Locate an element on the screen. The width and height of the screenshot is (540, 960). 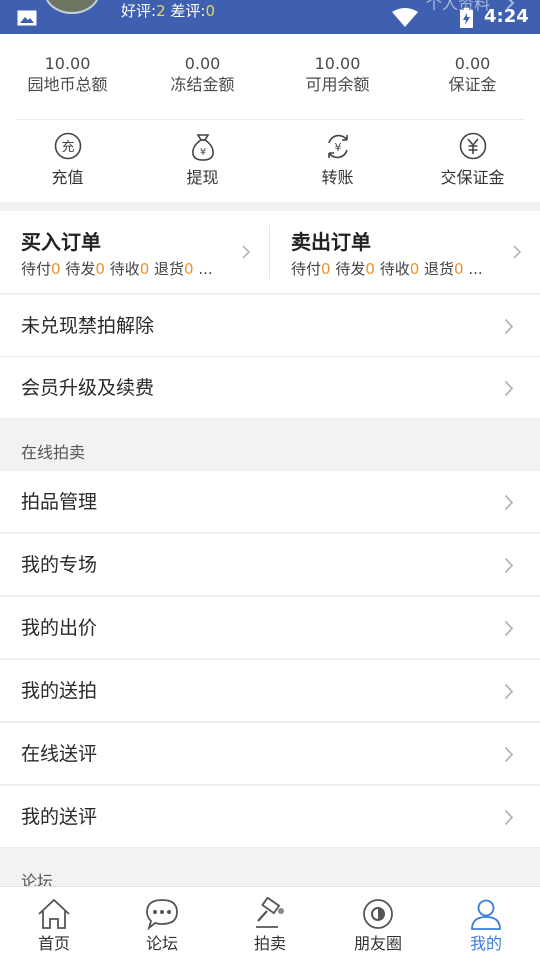
section-title-auction: 在线拍卖 is located at coordinates (53, 452).